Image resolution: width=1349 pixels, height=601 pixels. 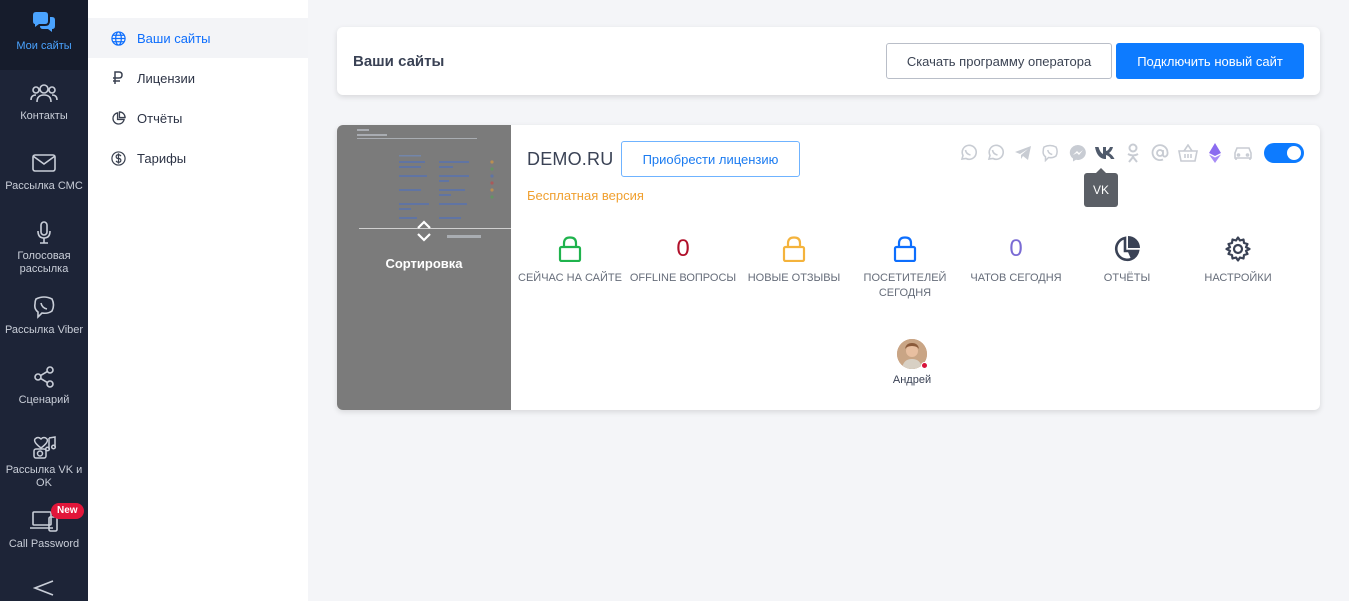 I want to click on basket-icon, so click(x=1188, y=153).